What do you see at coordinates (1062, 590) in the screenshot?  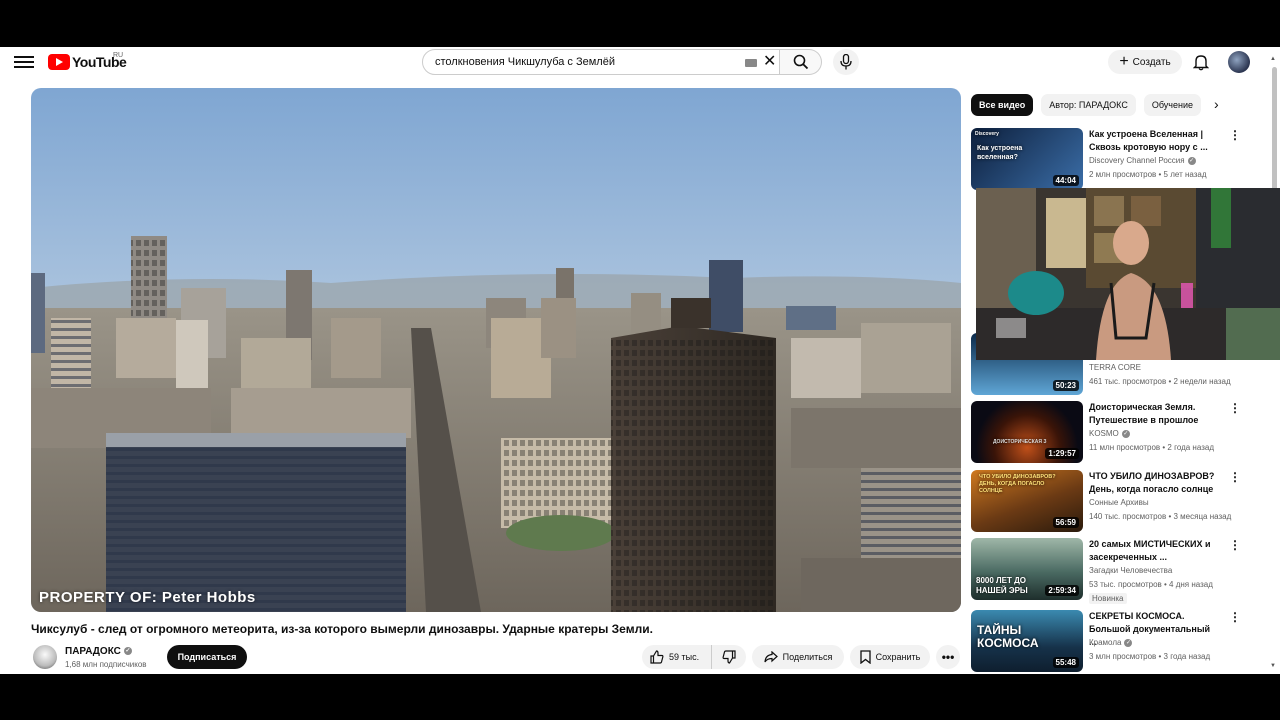 I see `video-duration: 2:59:34` at bounding box center [1062, 590].